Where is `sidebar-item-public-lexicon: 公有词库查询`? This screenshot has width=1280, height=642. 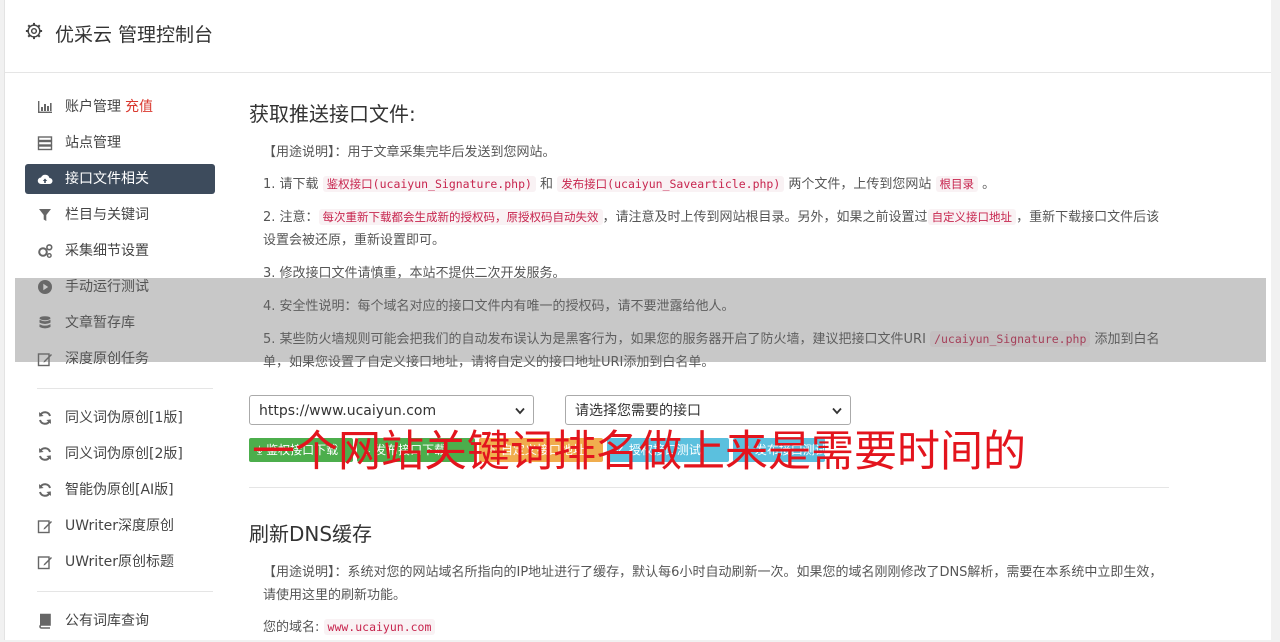 sidebar-item-public-lexicon: 公有词库查询 is located at coordinates (120, 621).